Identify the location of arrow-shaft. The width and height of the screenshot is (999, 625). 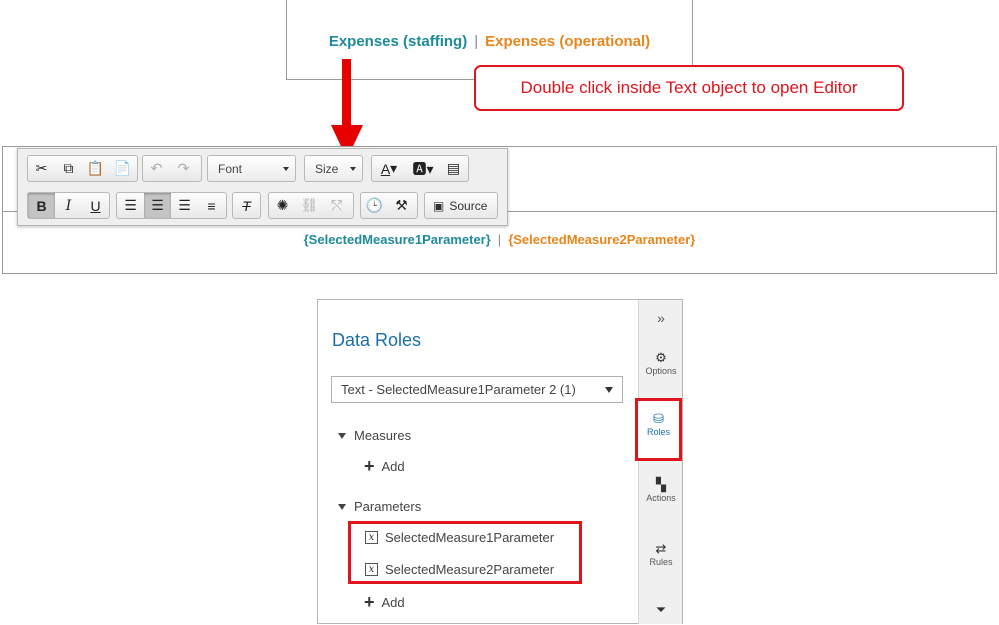
(346, 93).